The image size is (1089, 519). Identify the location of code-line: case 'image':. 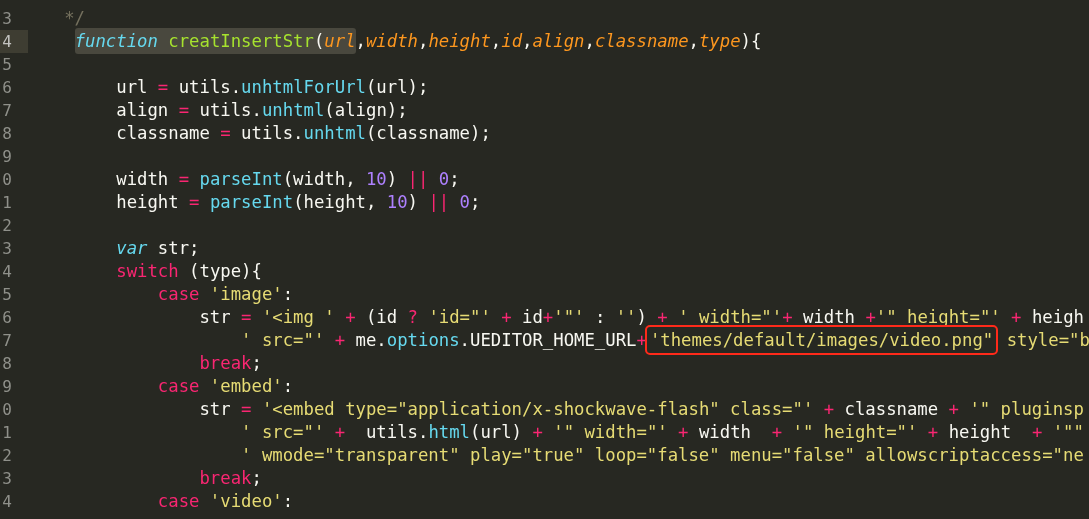
(225, 294).